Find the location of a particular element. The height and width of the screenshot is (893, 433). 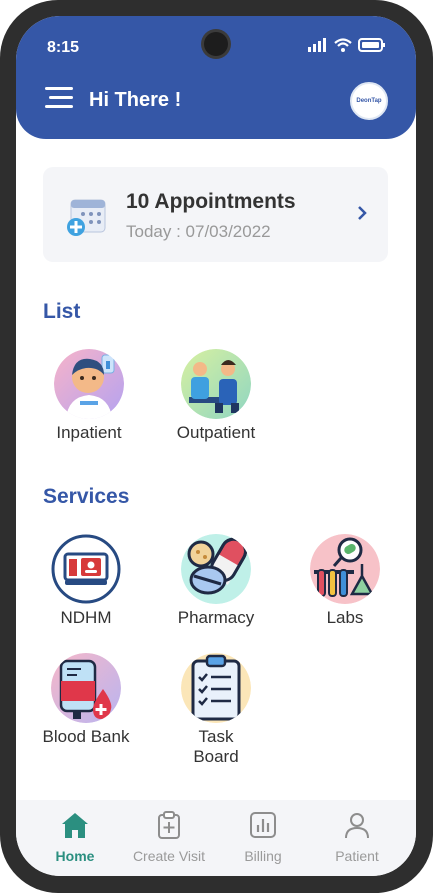

tile-labs-label: Labs is located at coordinates (345, 617).